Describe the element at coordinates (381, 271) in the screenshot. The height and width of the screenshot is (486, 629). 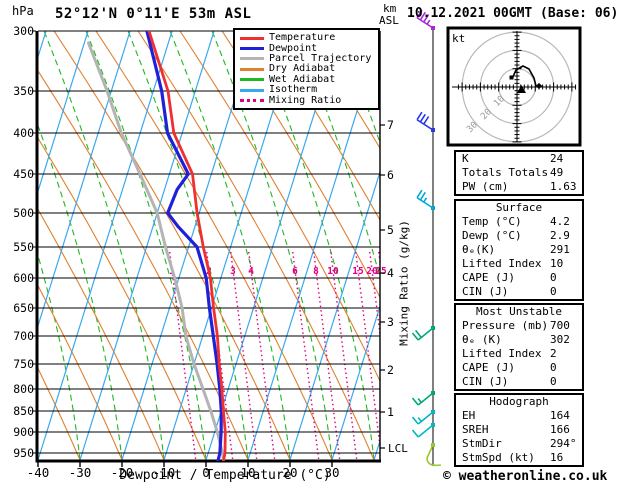
I see `mixing-ratio-value-label: 25` at that location.